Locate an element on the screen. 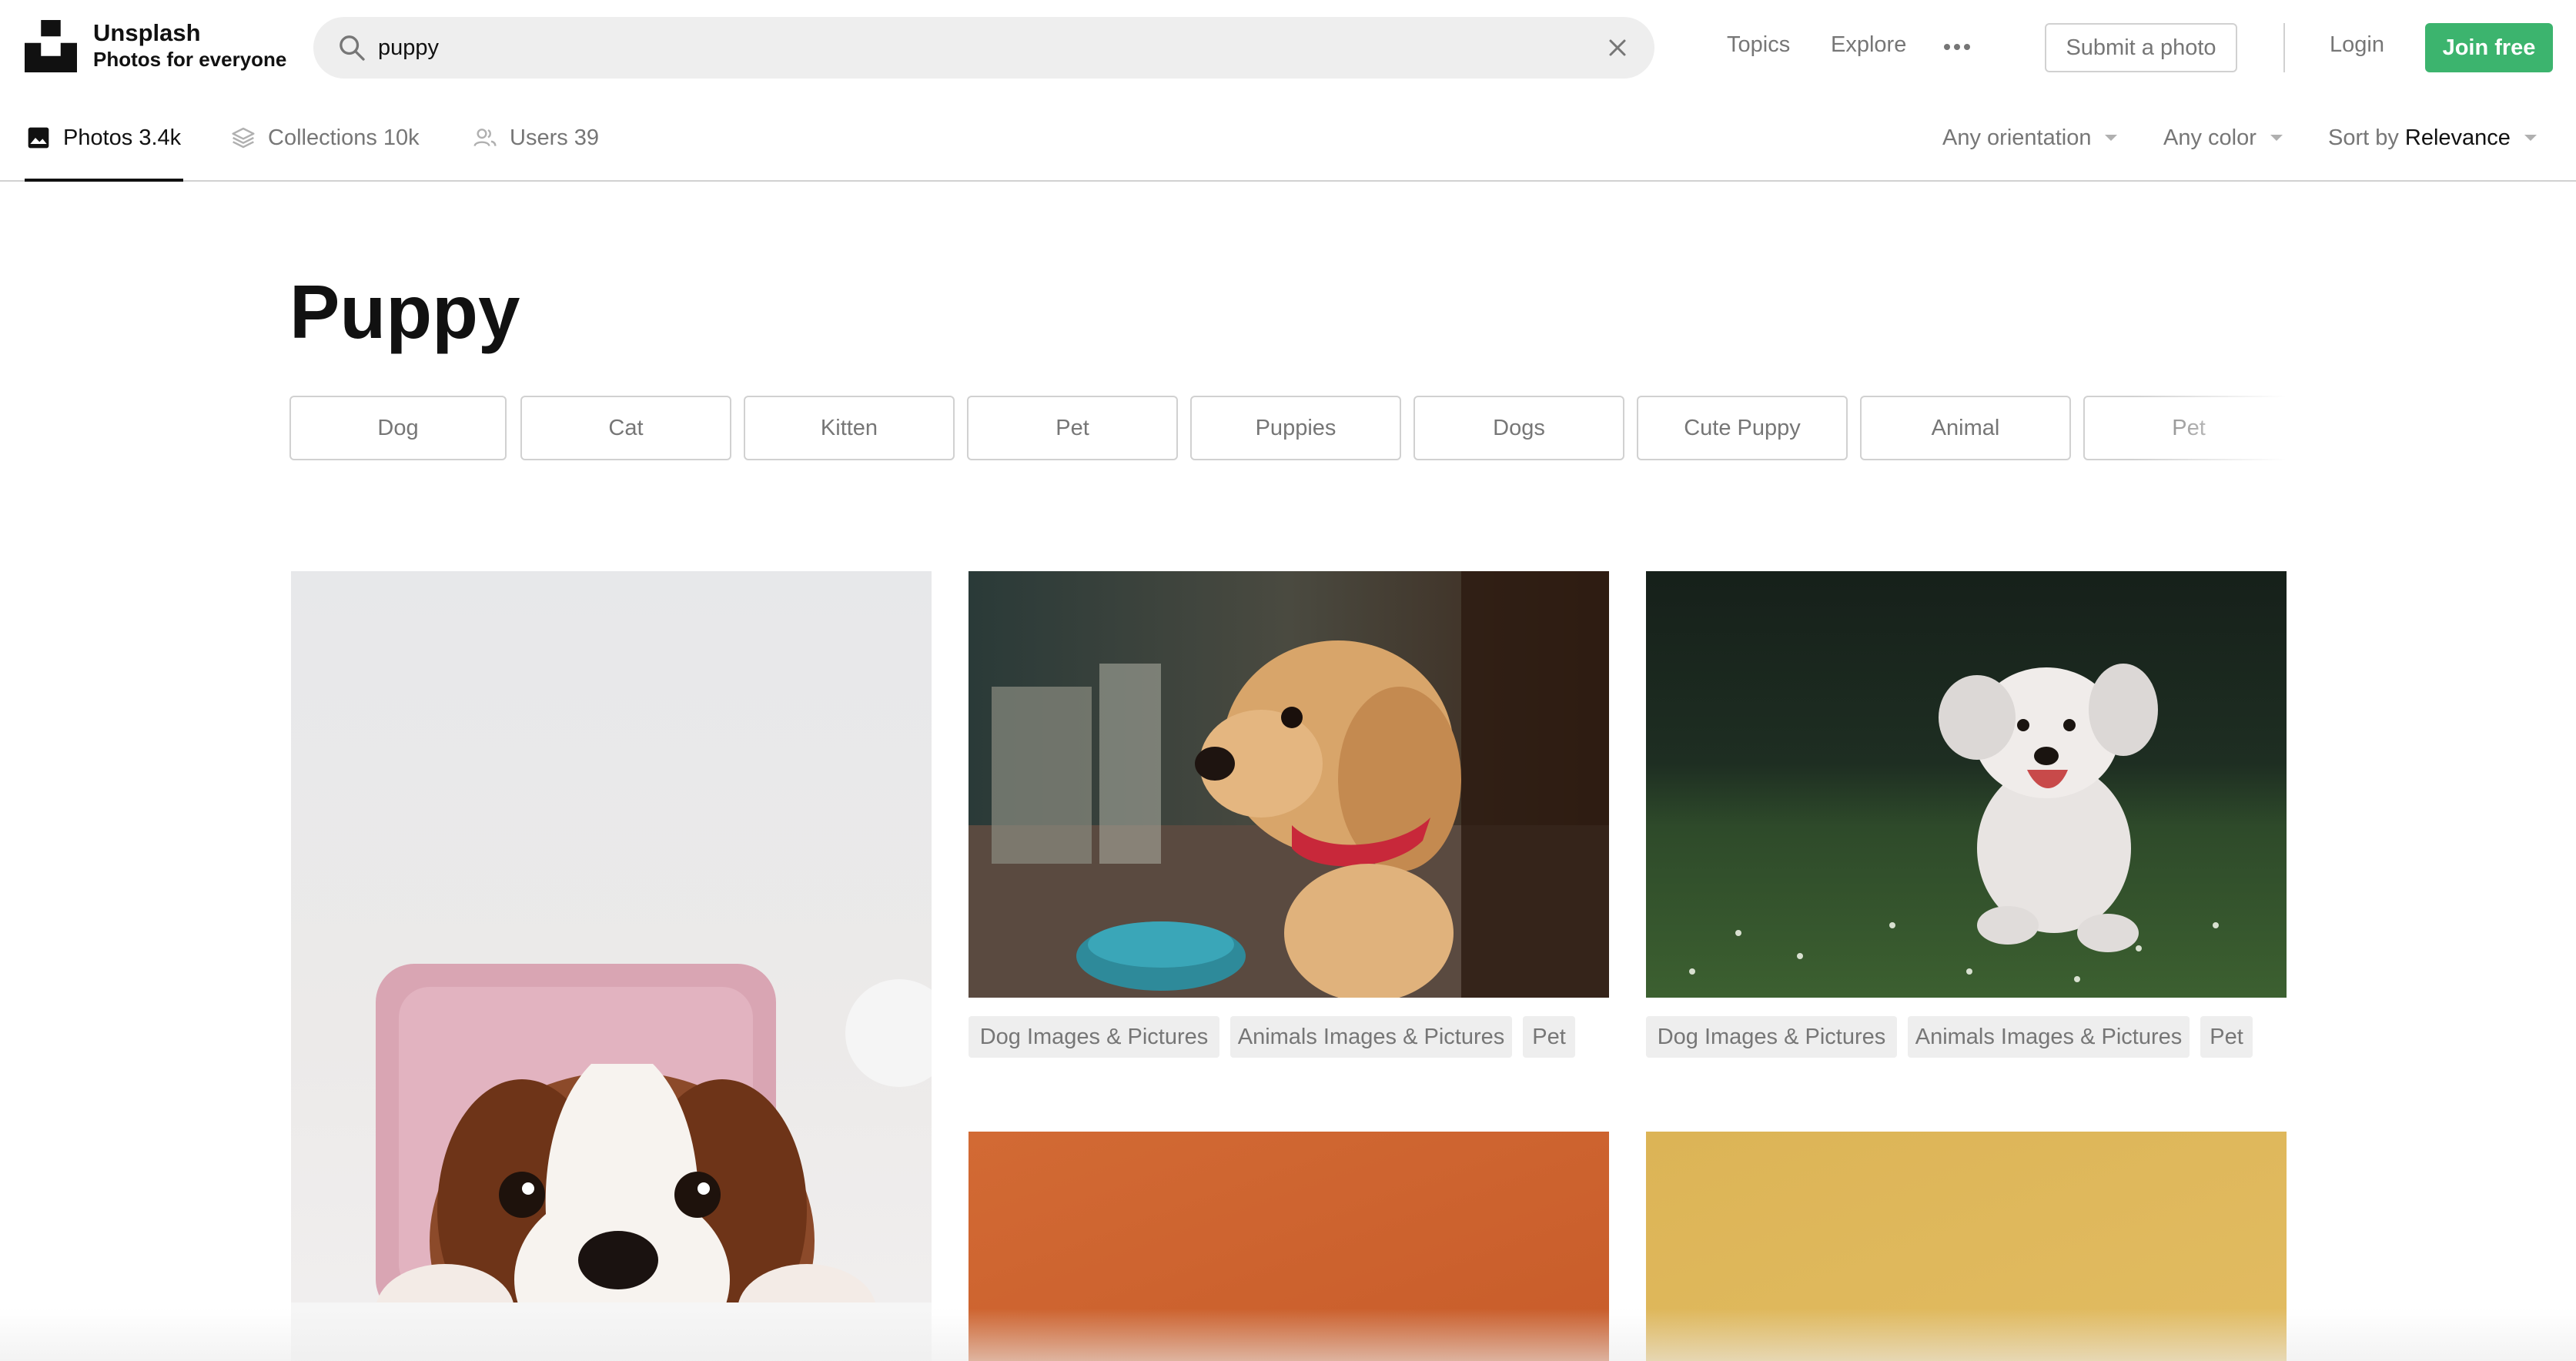 This screenshot has width=2576, height=1361. active-tab-indicator is located at coordinates (104, 180).